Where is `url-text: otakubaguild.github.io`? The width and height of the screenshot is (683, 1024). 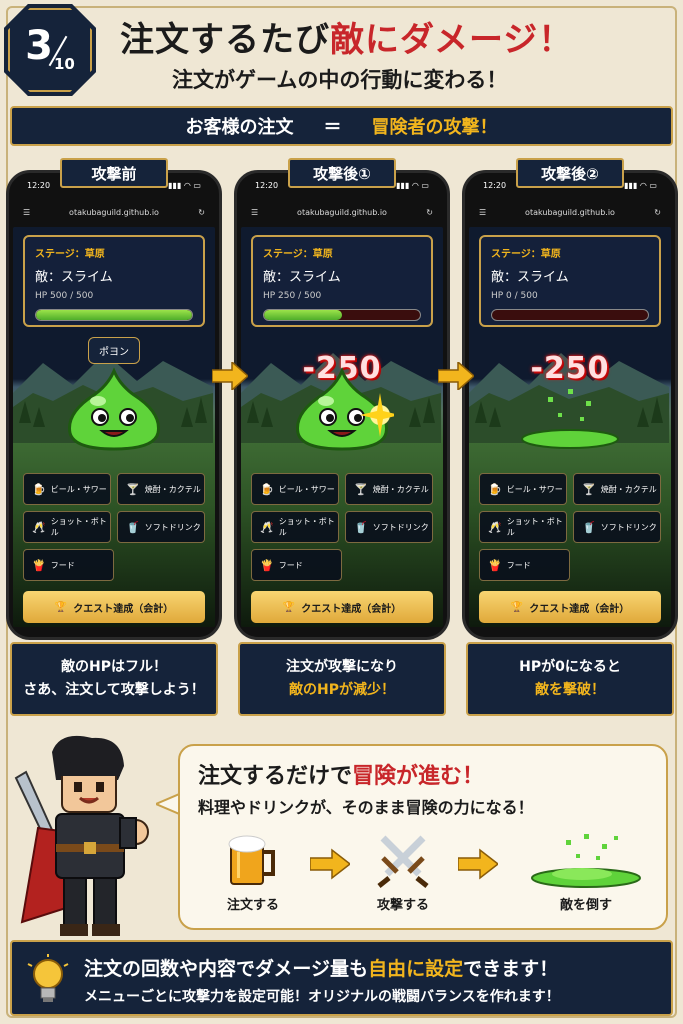
url-text: otakubaguild.github.io is located at coordinates (114, 212).